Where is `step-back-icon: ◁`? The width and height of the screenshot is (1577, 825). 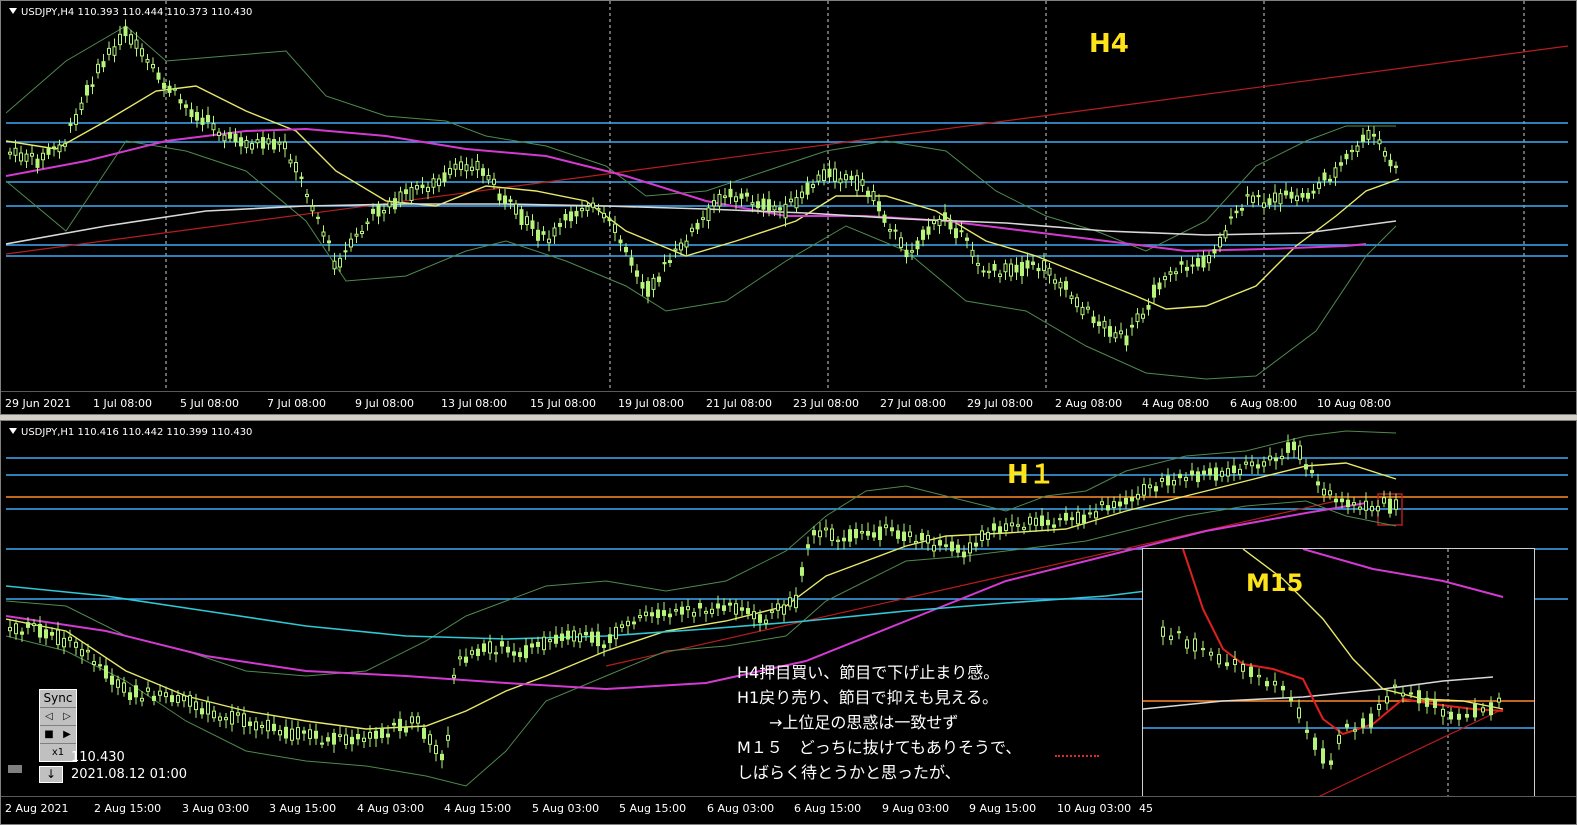 step-back-icon: ◁ is located at coordinates (49, 716).